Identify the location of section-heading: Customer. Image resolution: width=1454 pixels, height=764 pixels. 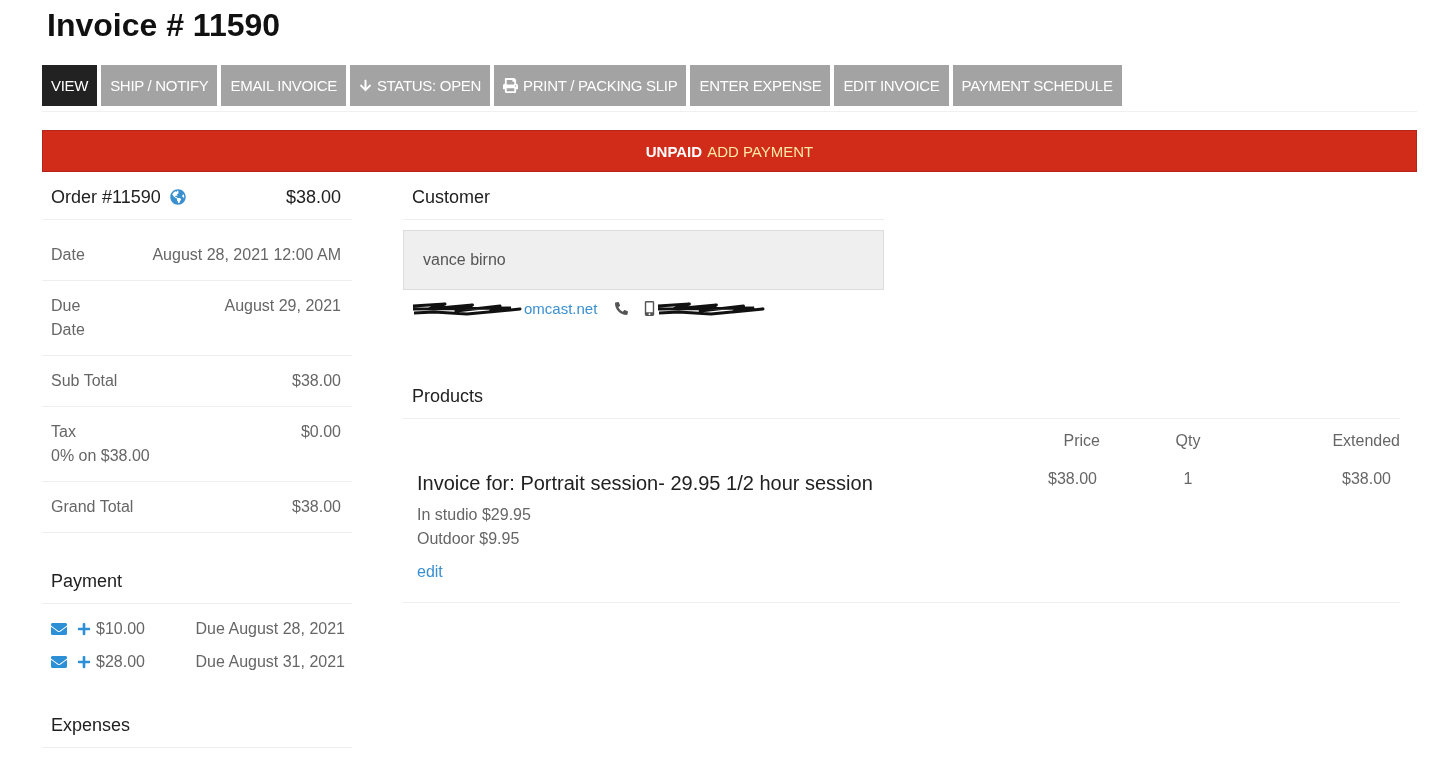
(643, 197).